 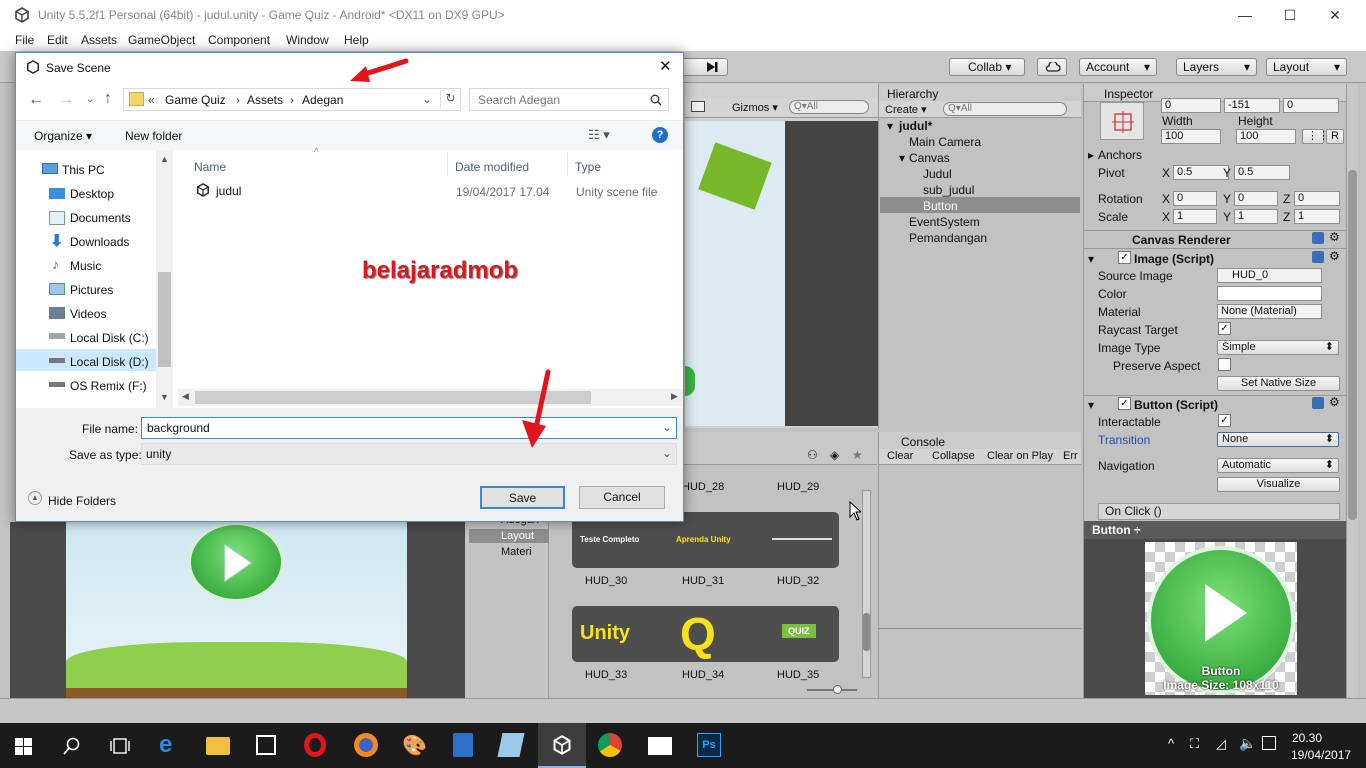 What do you see at coordinates (1352, 391) in the screenshot?
I see `inspector-scrollbar` at bounding box center [1352, 391].